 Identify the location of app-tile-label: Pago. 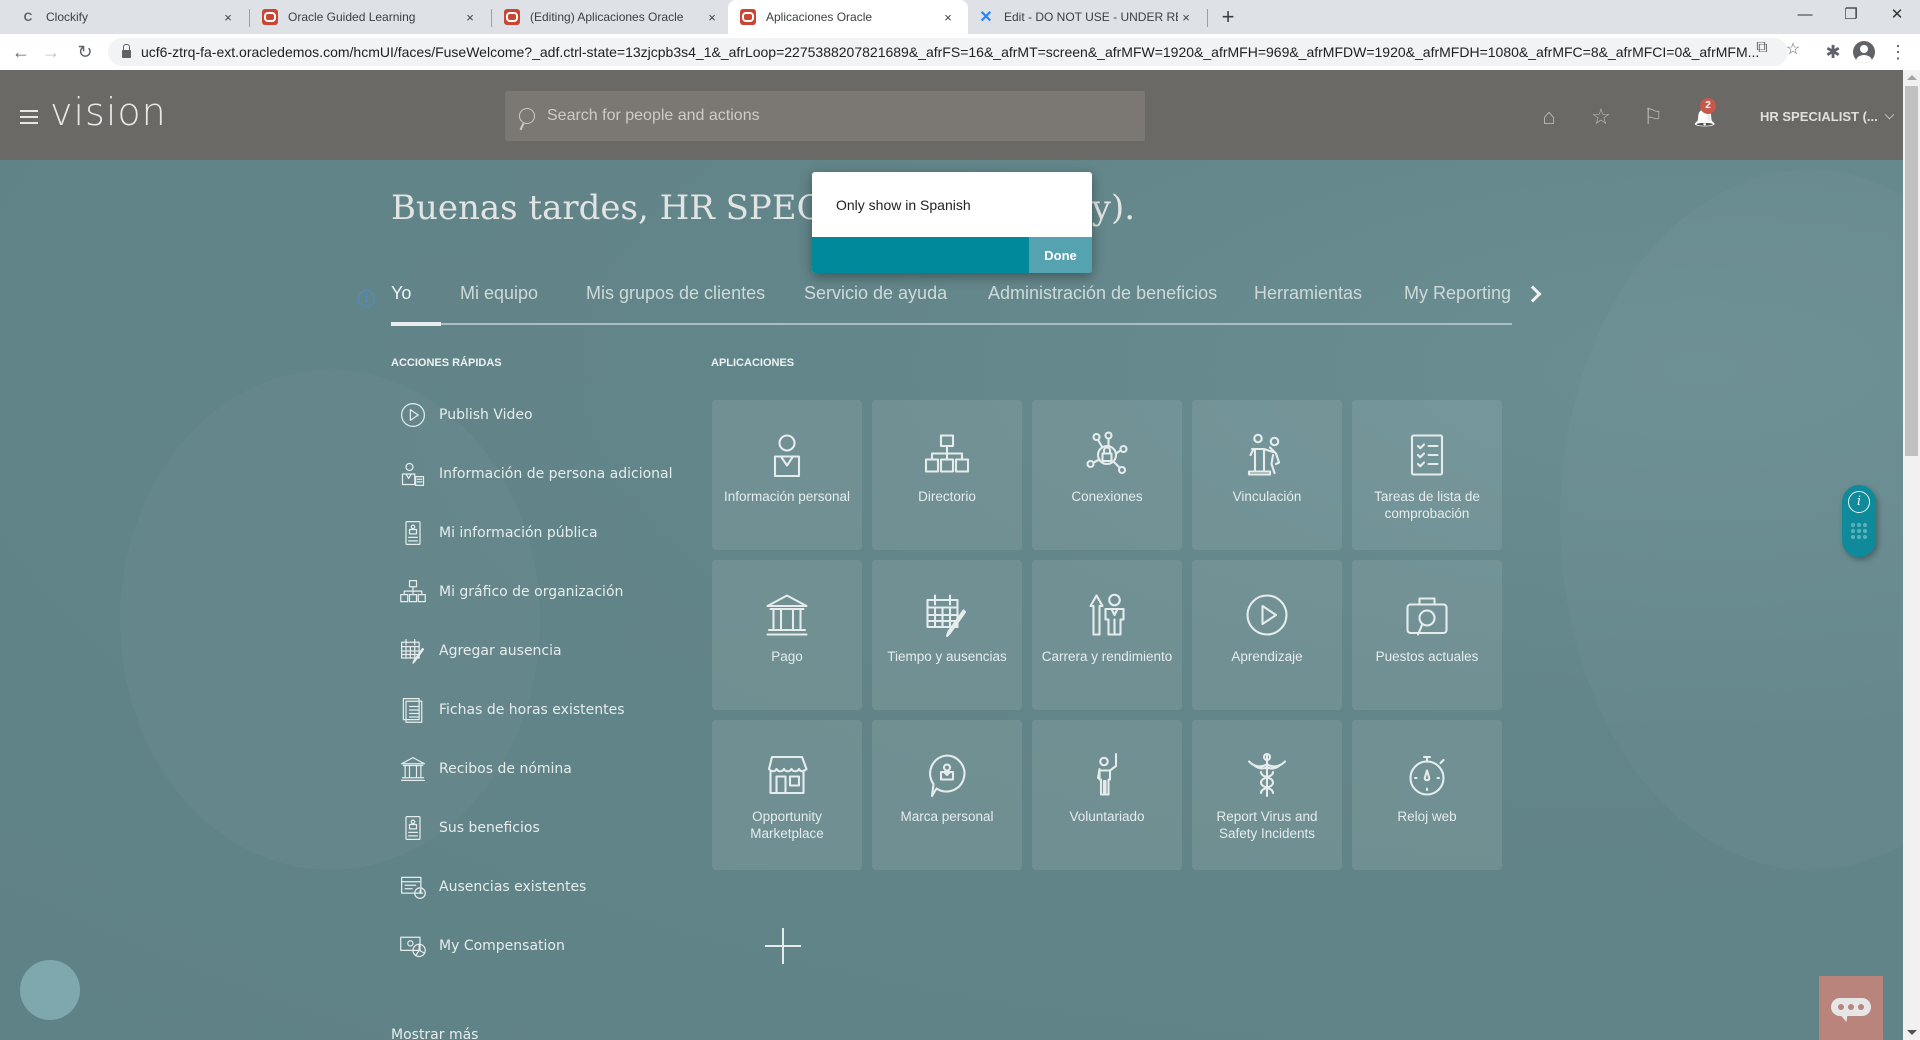
(787, 656).